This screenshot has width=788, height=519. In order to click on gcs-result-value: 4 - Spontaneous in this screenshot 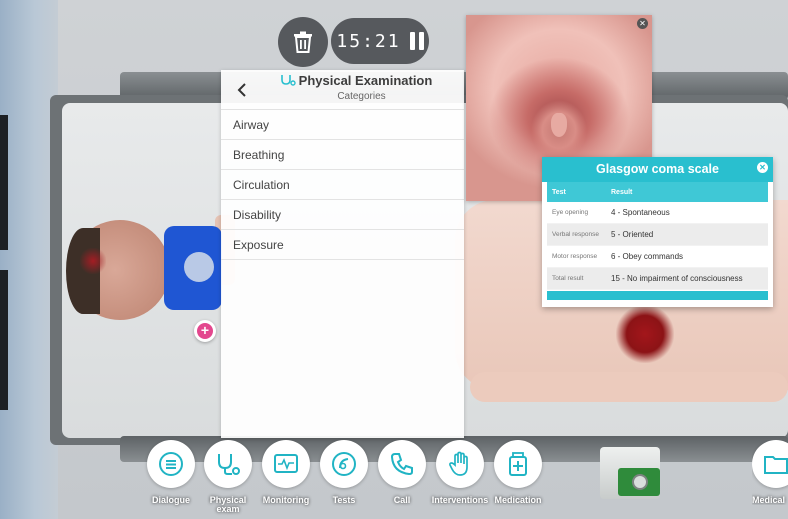, I will do `click(640, 212)`.